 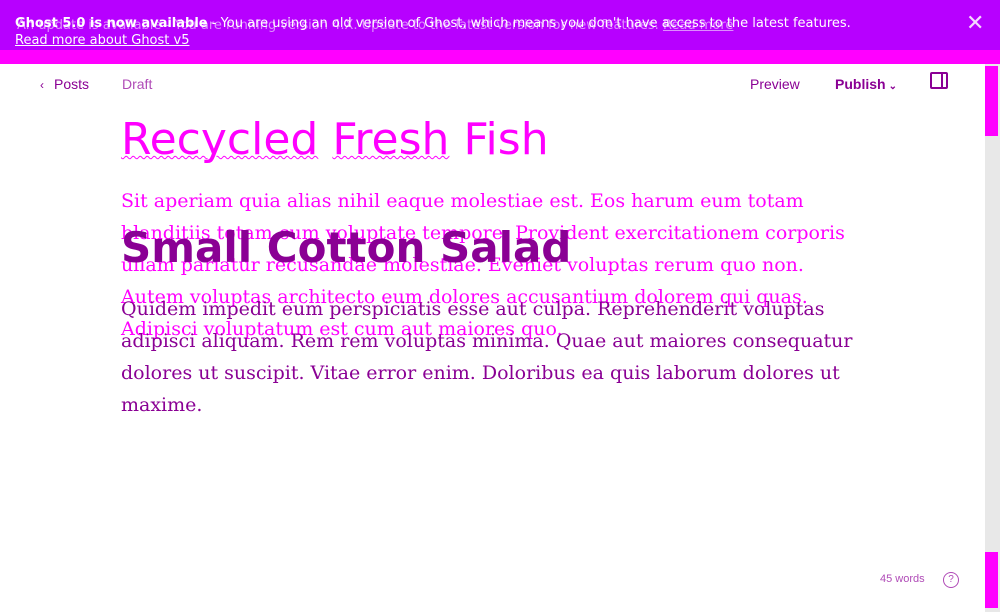 What do you see at coordinates (991, 580) in the screenshot?
I see `scrollbar-thumb-lower` at bounding box center [991, 580].